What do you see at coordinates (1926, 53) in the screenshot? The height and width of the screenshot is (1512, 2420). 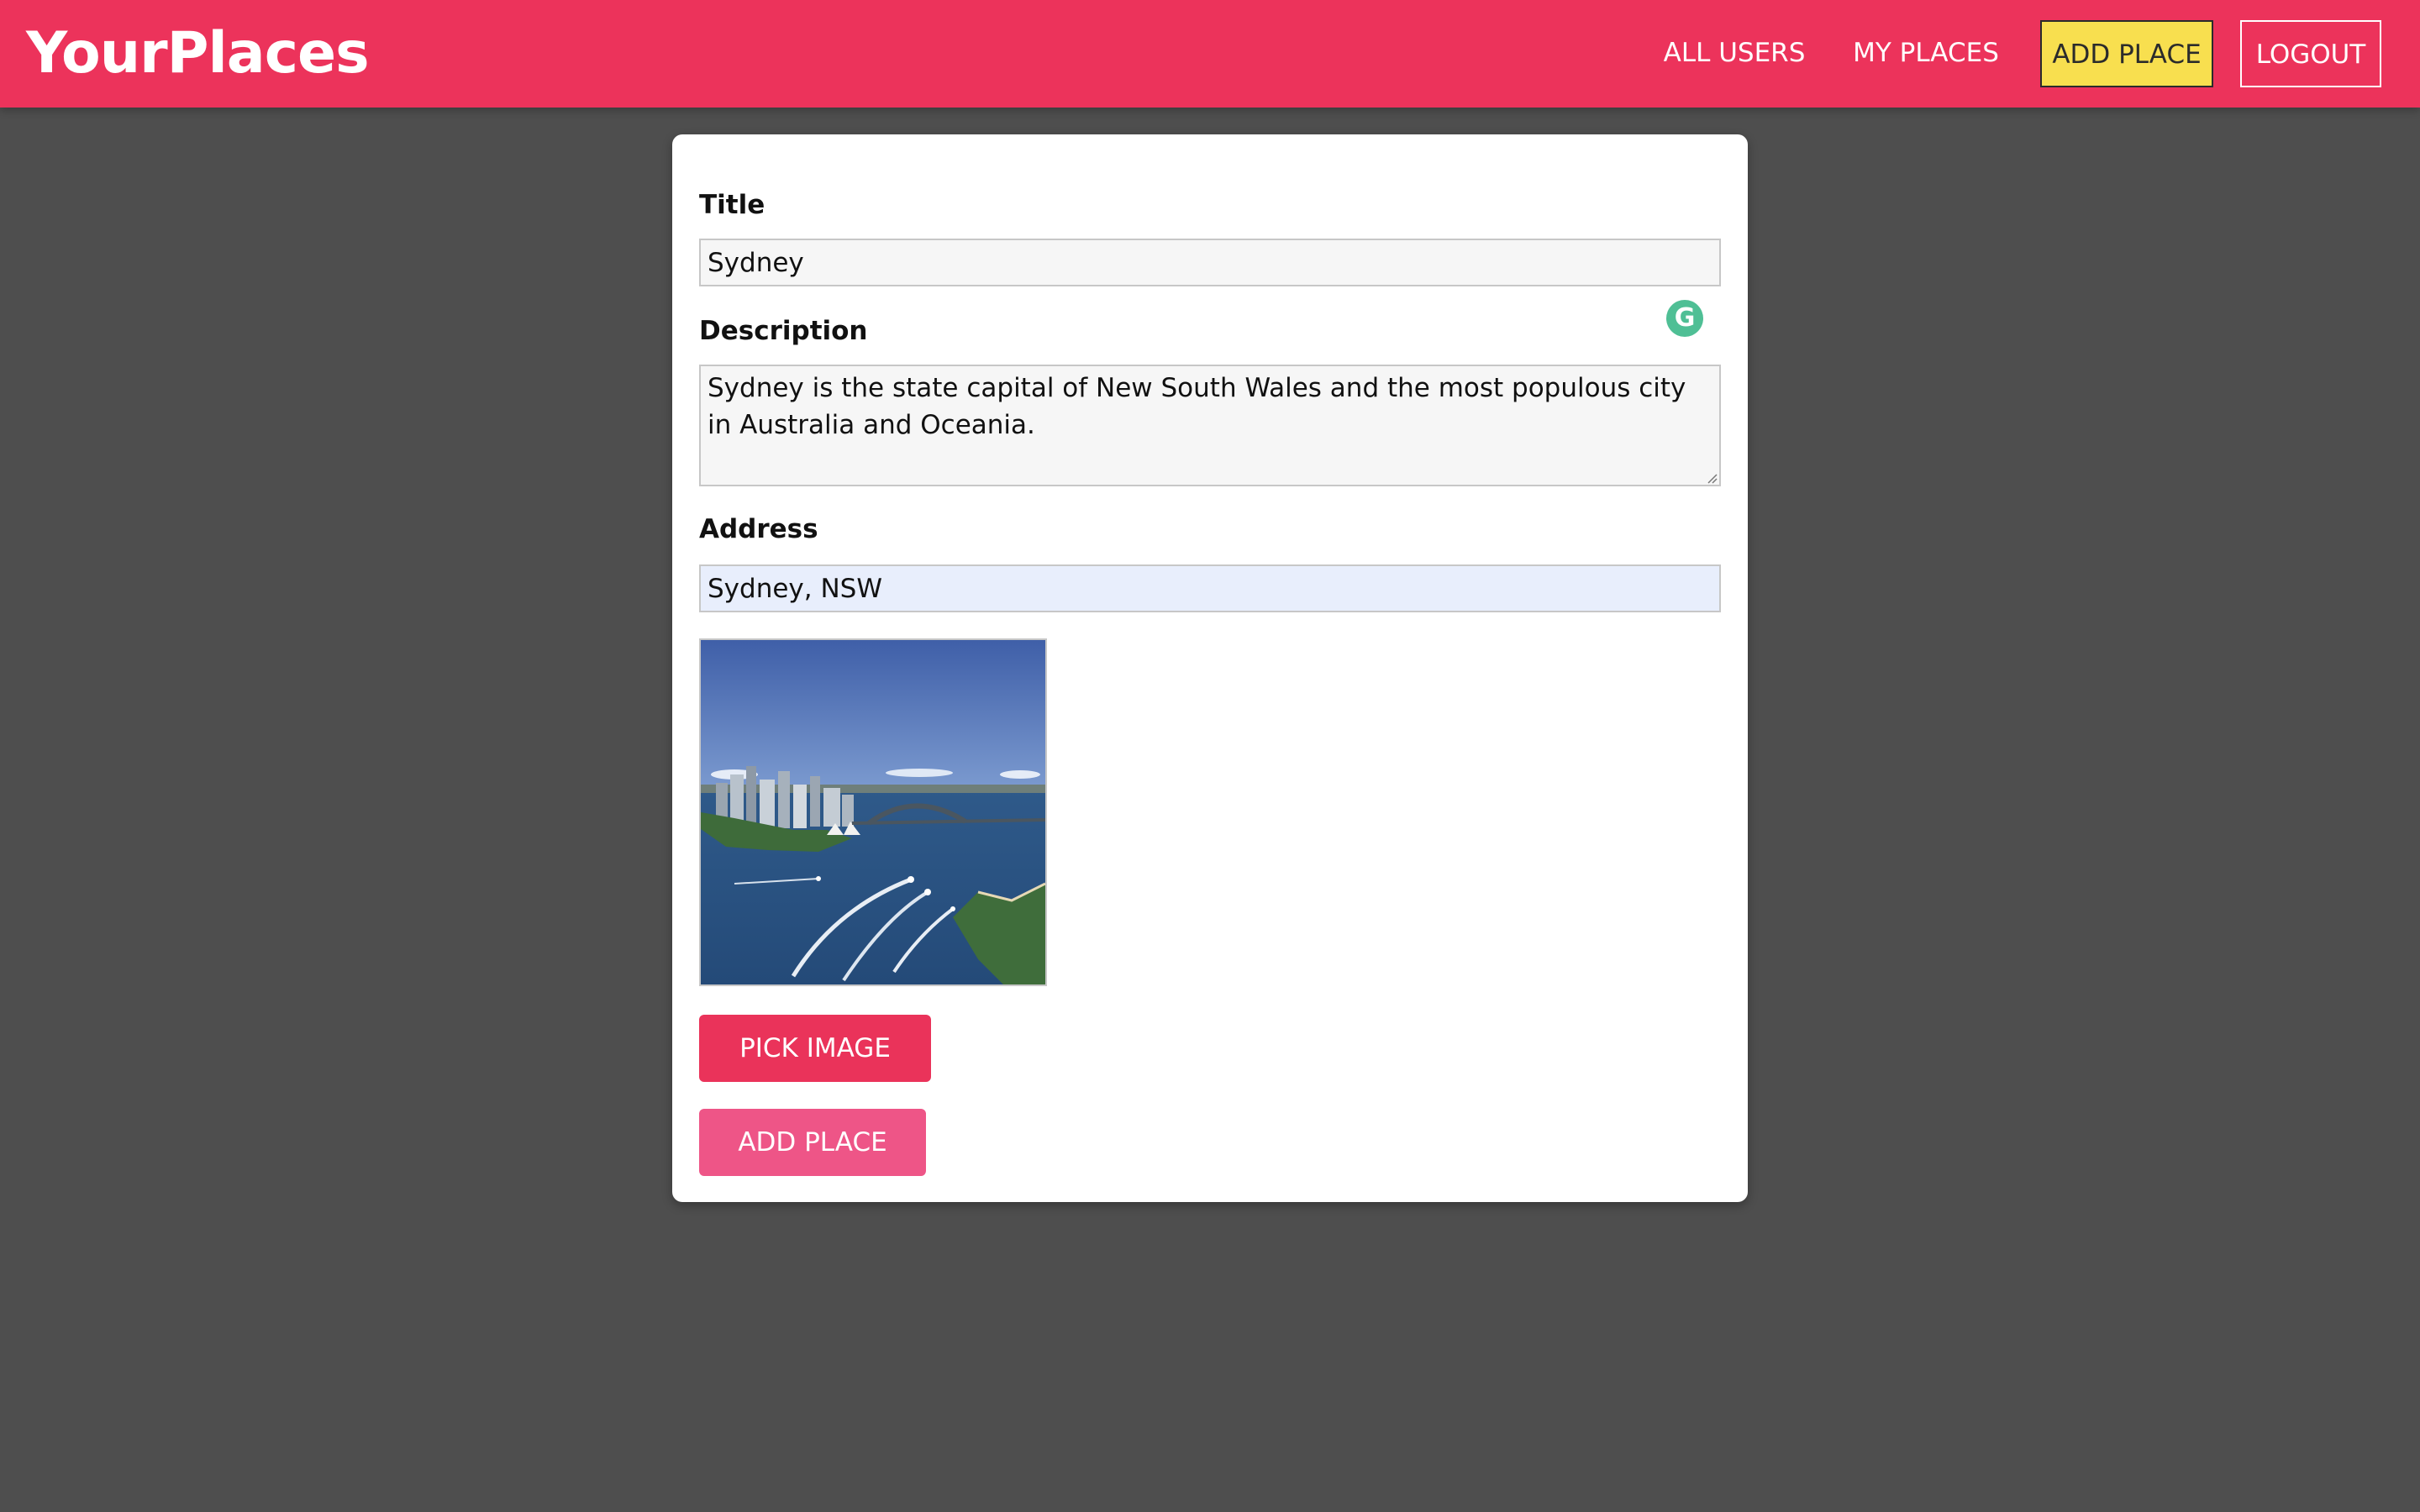 I see `nav-my-places: MY PLACES` at bounding box center [1926, 53].